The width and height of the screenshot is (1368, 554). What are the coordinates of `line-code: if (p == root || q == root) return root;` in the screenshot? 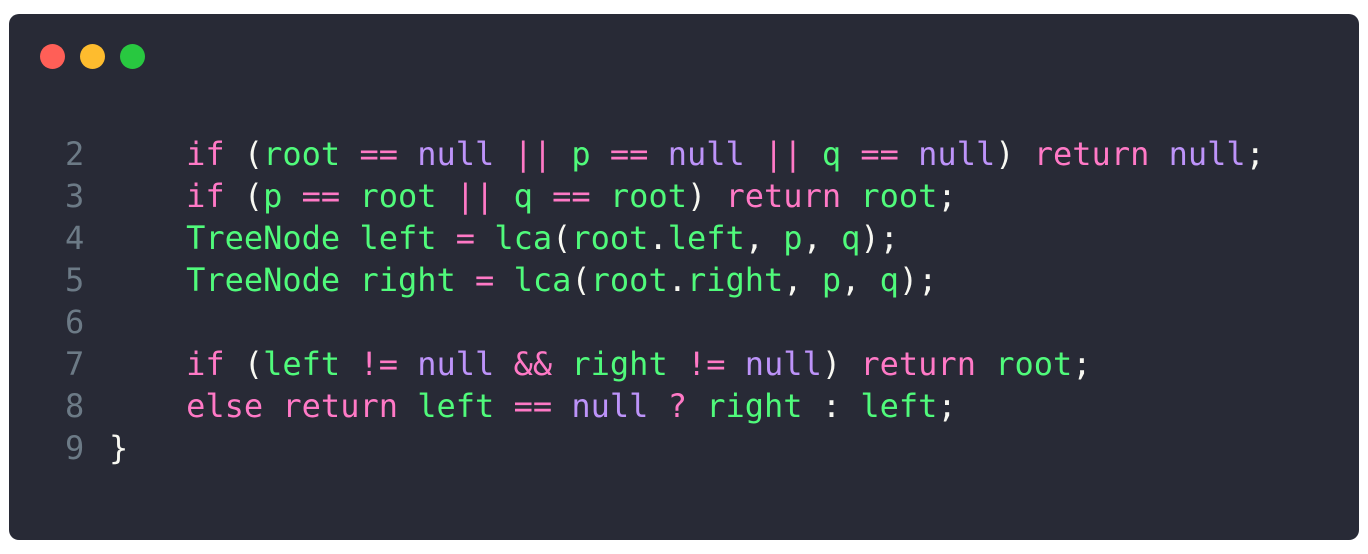 It's located at (533, 196).